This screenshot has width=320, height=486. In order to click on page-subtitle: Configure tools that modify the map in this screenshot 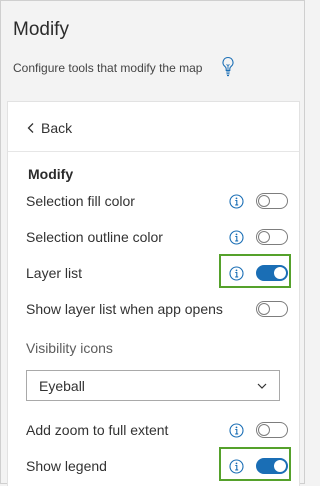, I will do `click(108, 68)`.